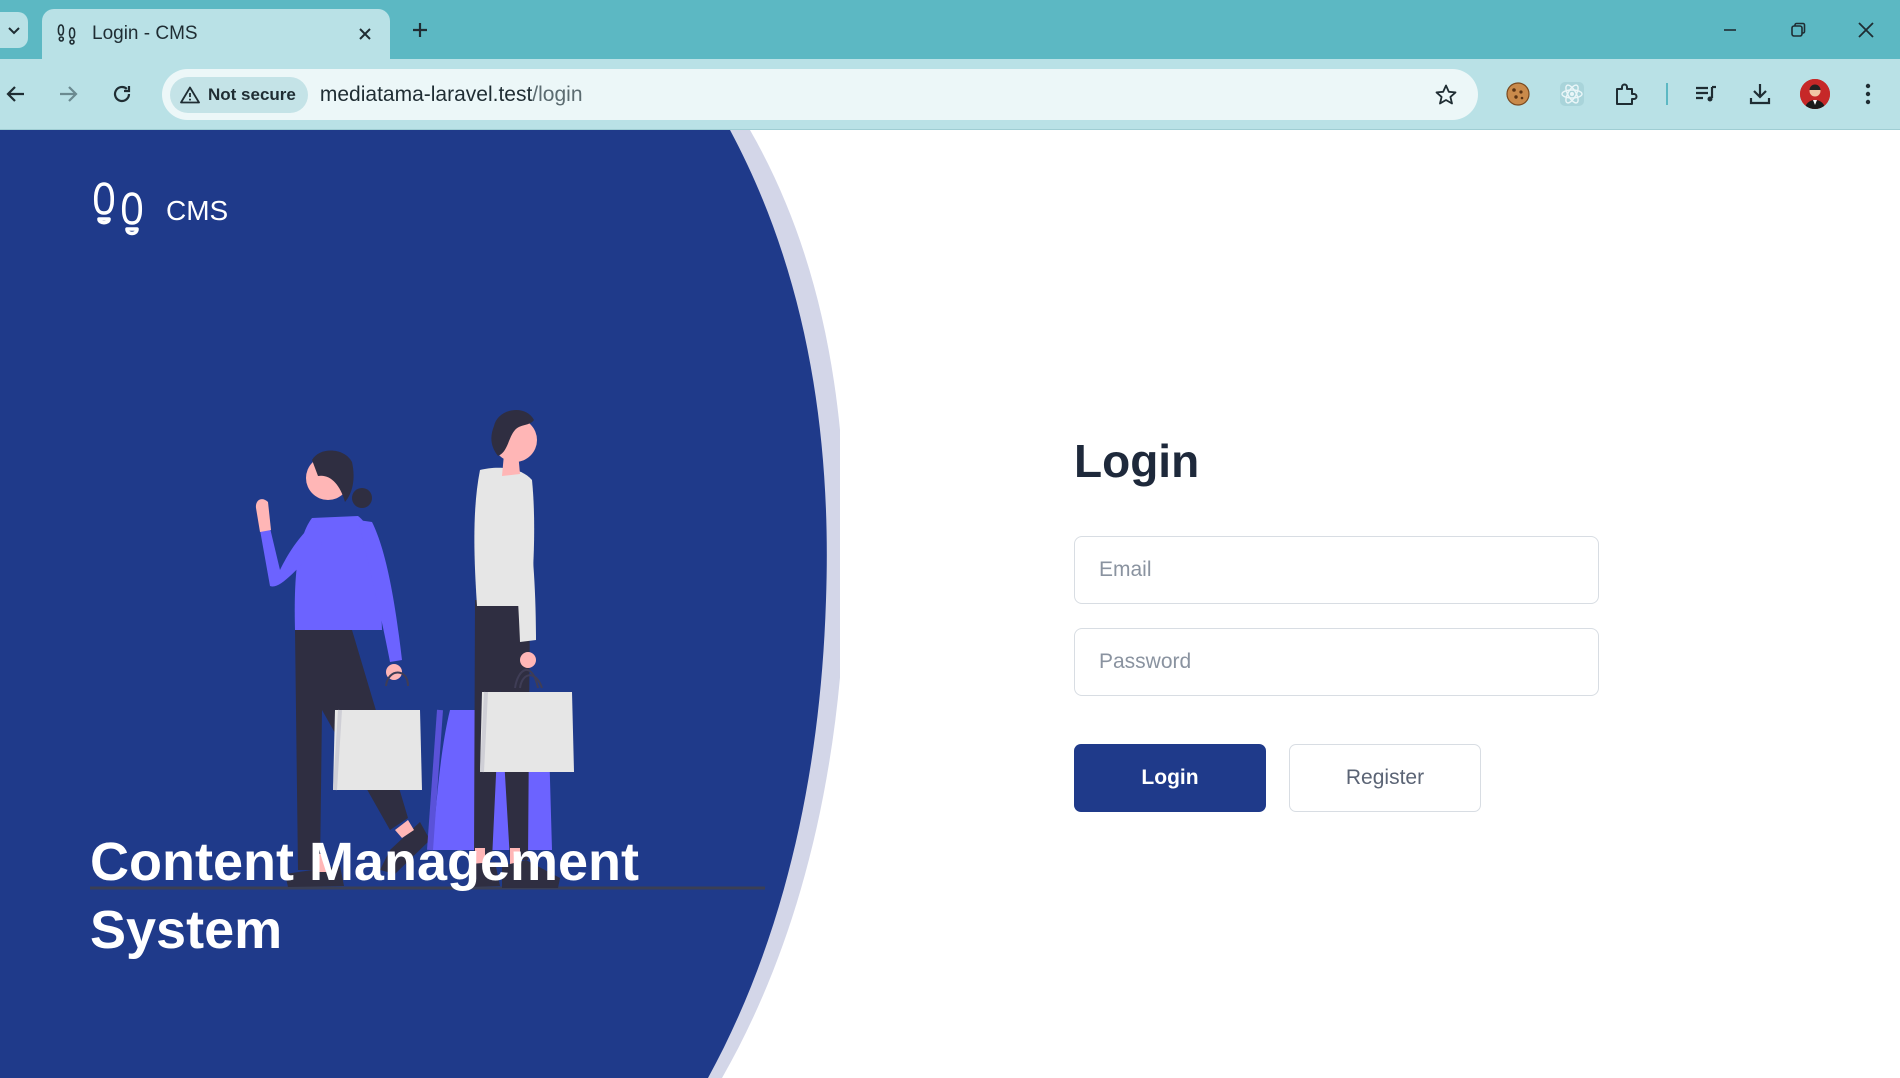 The image size is (1900, 1078). What do you see at coordinates (216, 34) in the screenshot?
I see `active-tab: Login - CMS` at bounding box center [216, 34].